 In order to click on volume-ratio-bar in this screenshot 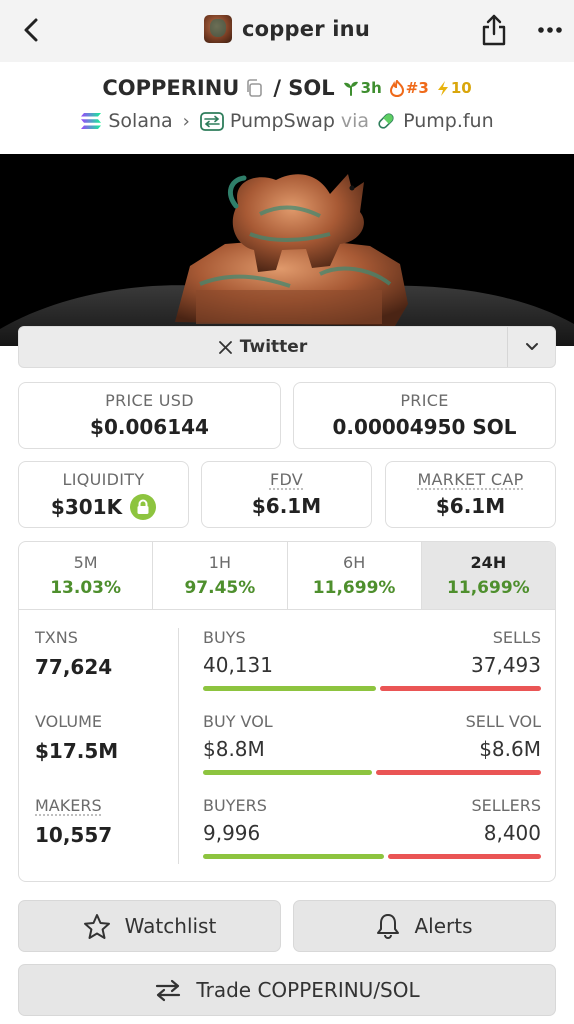, I will do `click(372, 772)`.